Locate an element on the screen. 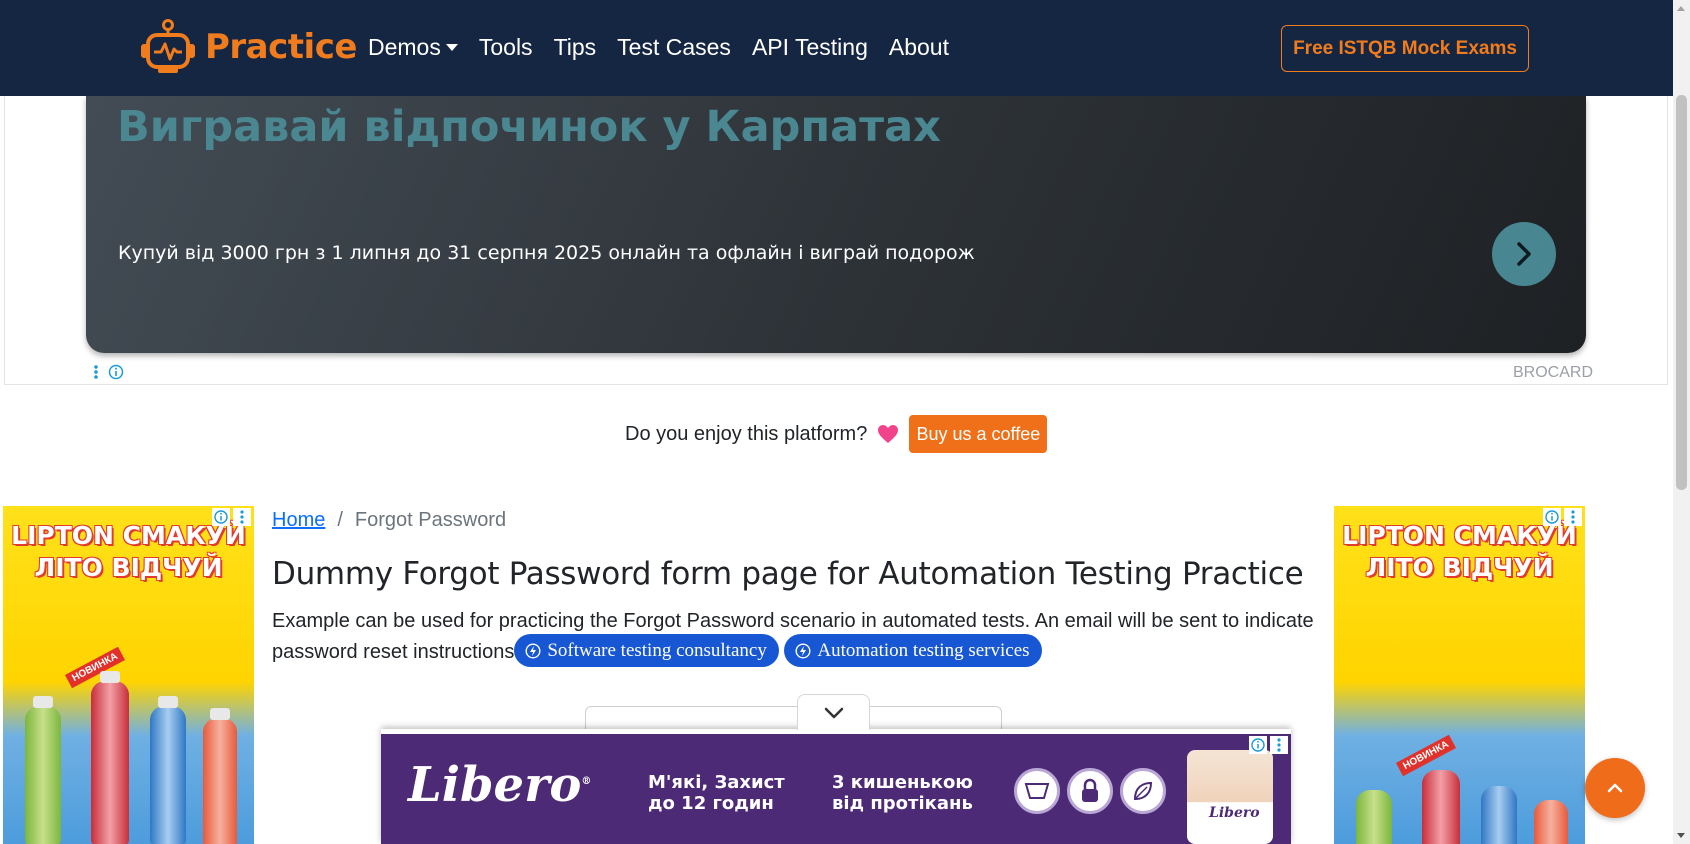 This screenshot has height=844, width=1690. lock-feature-icon is located at coordinates (1090, 791).